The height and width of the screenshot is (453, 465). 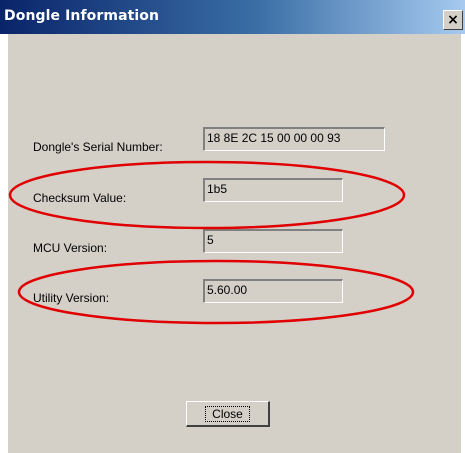 I want to click on close-button-label: Close, so click(x=227, y=413).